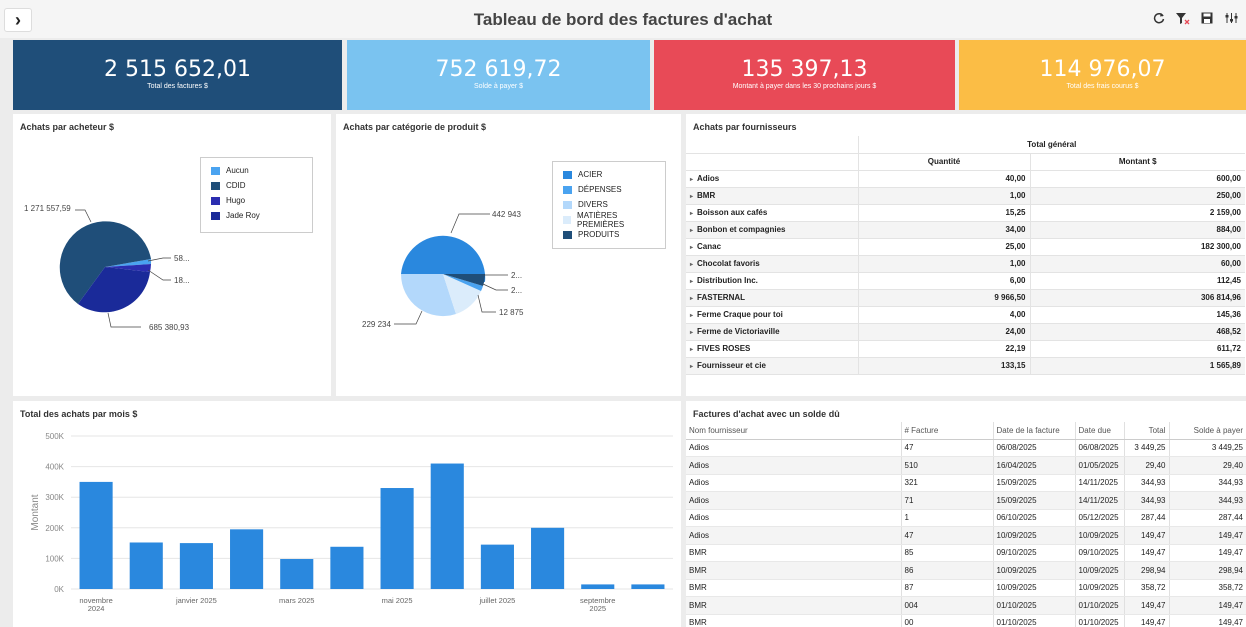 The width and height of the screenshot is (1246, 627). I want to click on invoice-date-cell: 06/08/2025, so click(1033, 448).